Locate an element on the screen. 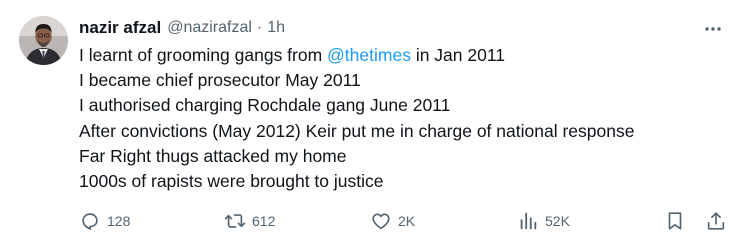 This screenshot has width=750, height=251. like-count: 2K is located at coordinates (407, 221).